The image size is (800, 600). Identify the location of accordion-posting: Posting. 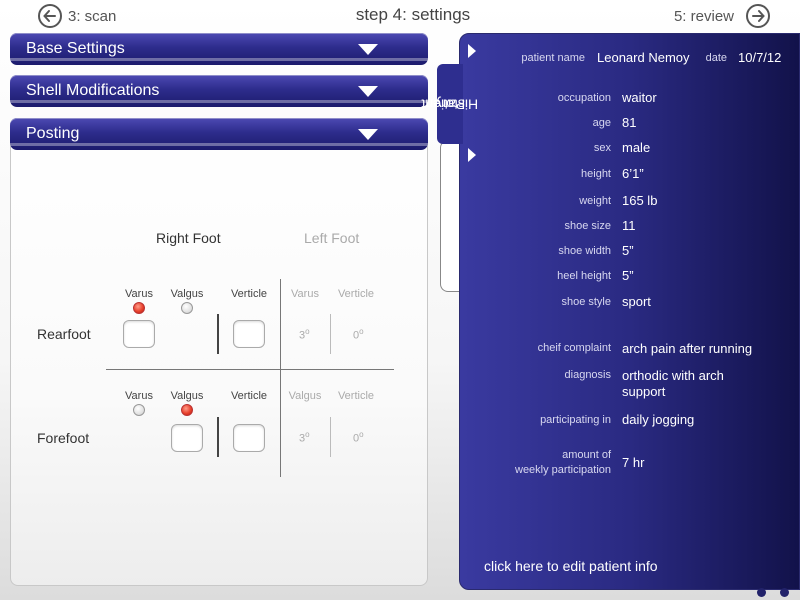
(219, 134).